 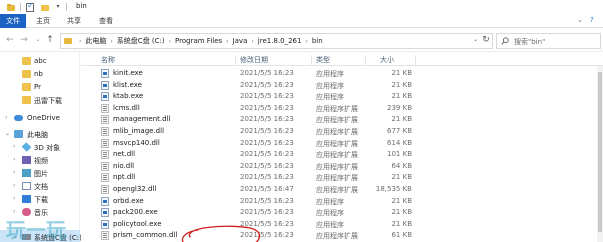 I want to click on table-row: management.dll 2021/5/5 16:23 应用程序扩展 21 KB, so click(x=342, y=119).